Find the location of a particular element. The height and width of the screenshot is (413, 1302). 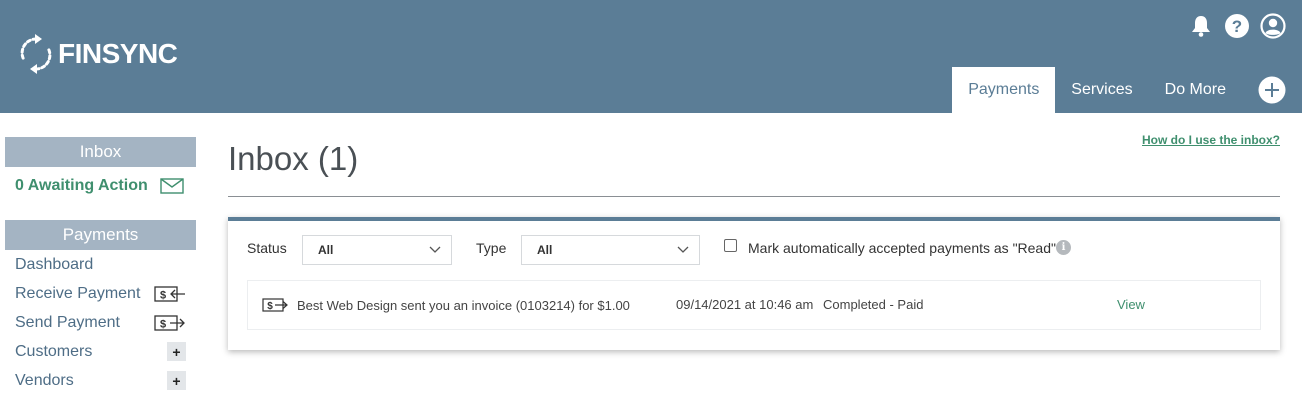

row-status: Completed - Paid is located at coordinates (873, 304).